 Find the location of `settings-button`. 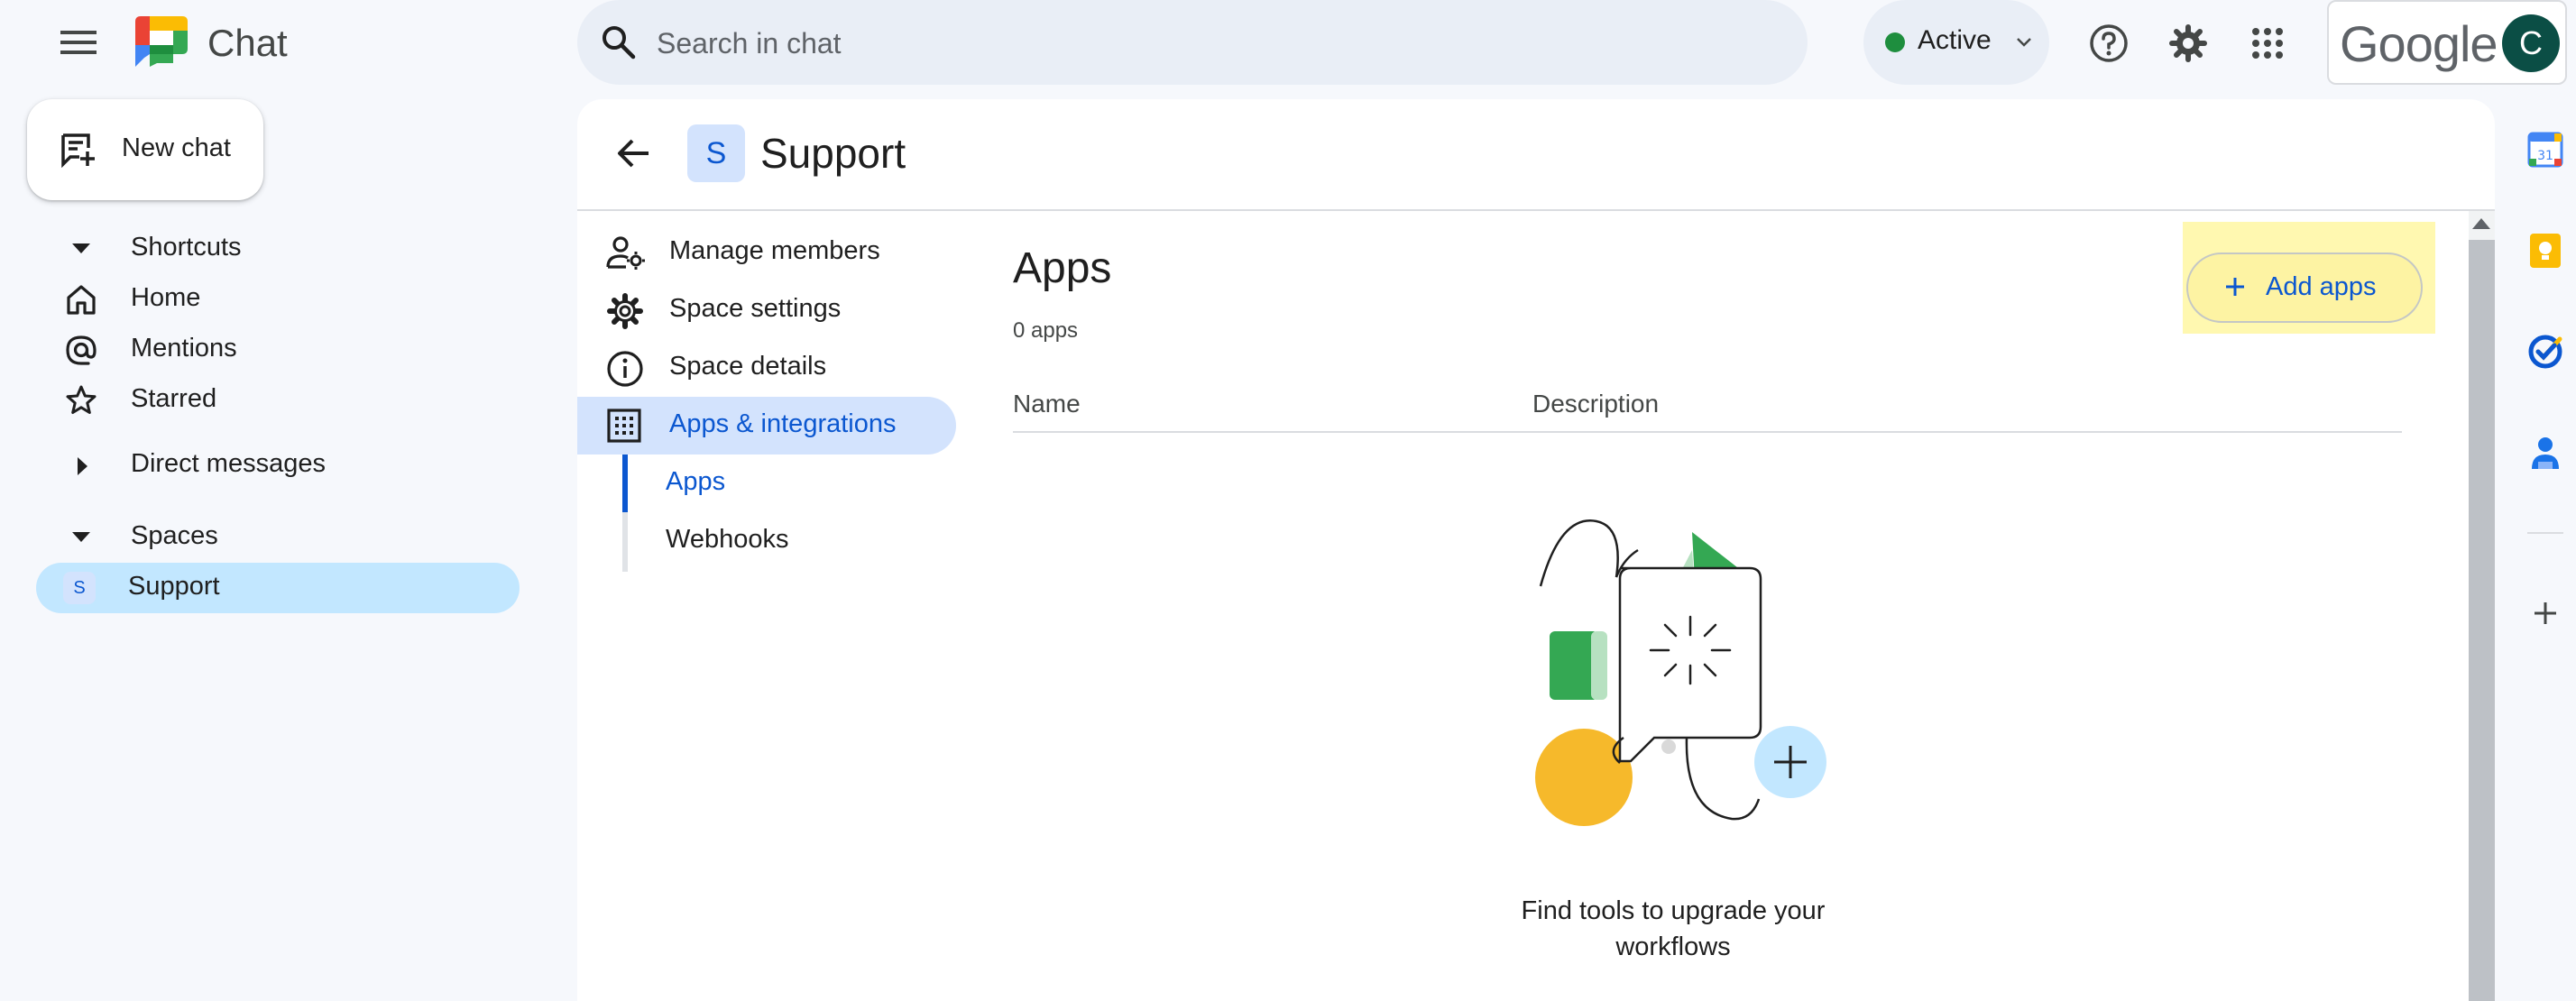

settings-button is located at coordinates (2188, 43).